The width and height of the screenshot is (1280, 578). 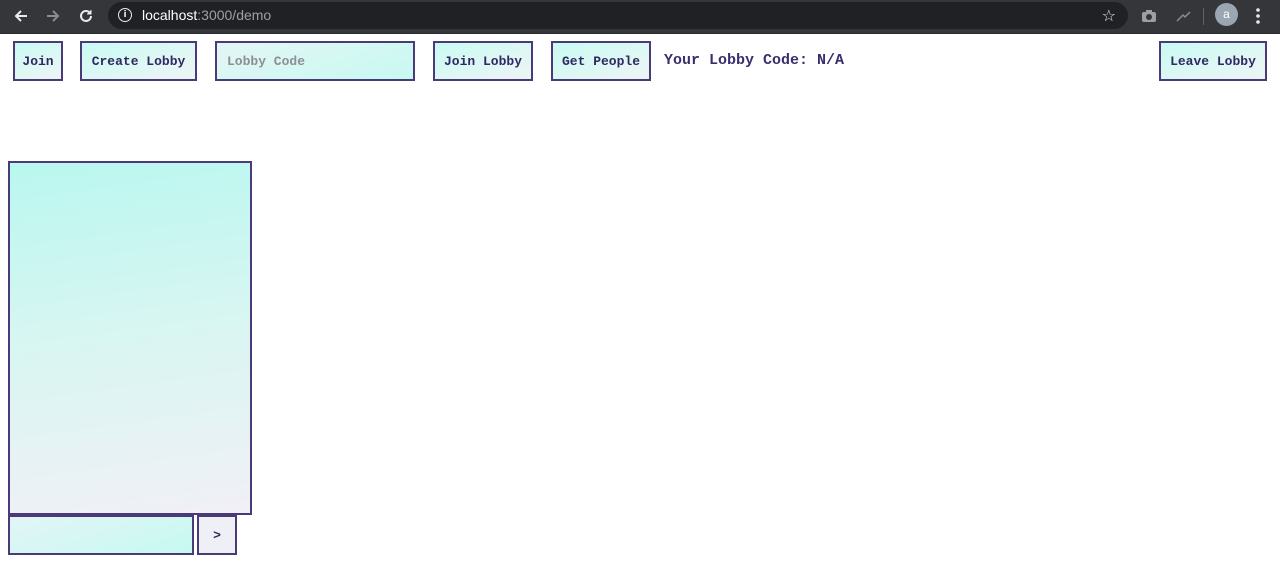 I want to click on reload-icon, so click(x=86, y=16).